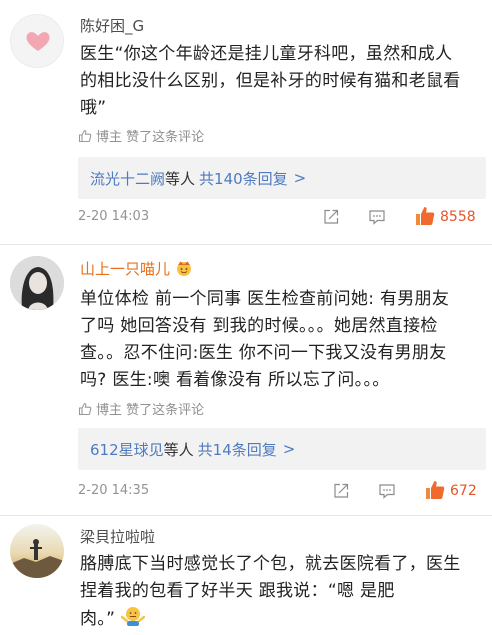 The image size is (492, 635). I want to click on comment-line: 捏着我的包看了好半天 跟我说：“嗯 是肥, so click(237, 591).